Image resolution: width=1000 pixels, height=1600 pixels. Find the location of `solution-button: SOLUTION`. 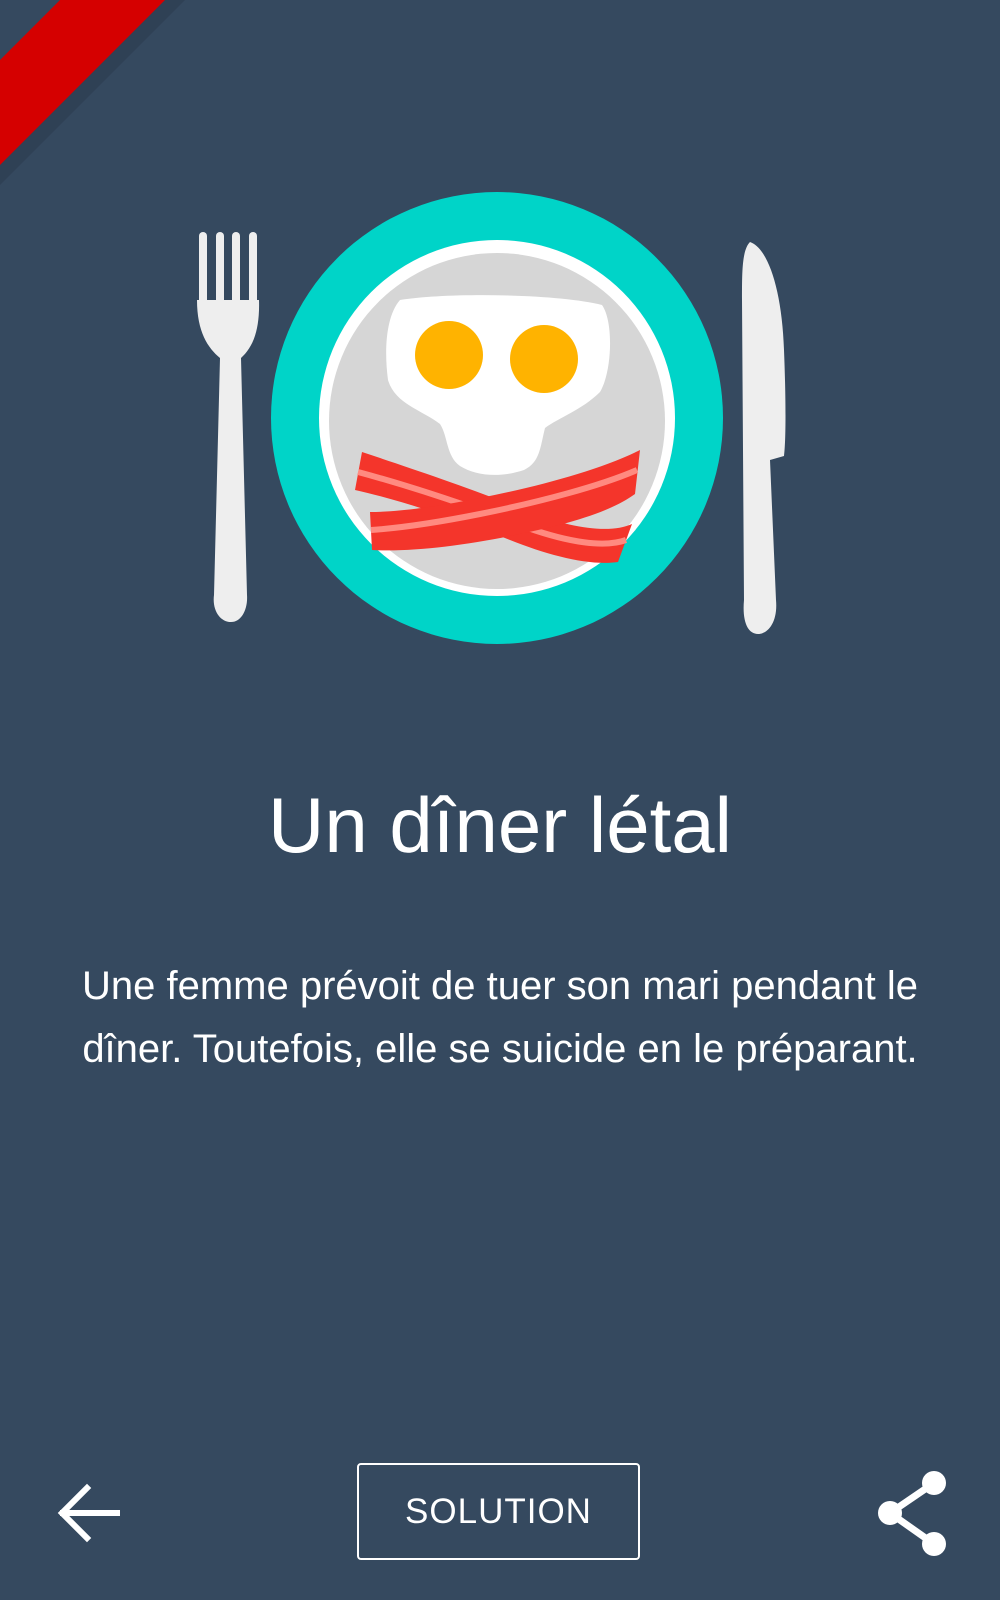

solution-button: SOLUTION is located at coordinates (498, 1511).